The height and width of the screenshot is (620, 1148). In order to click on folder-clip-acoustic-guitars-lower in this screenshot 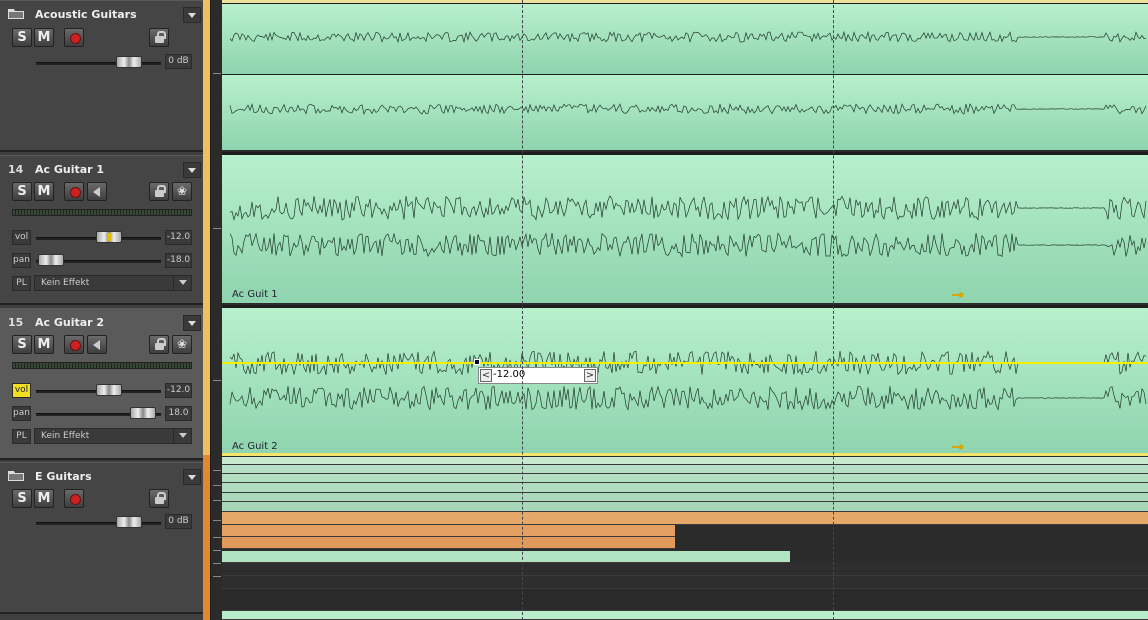, I will do `click(685, 112)`.